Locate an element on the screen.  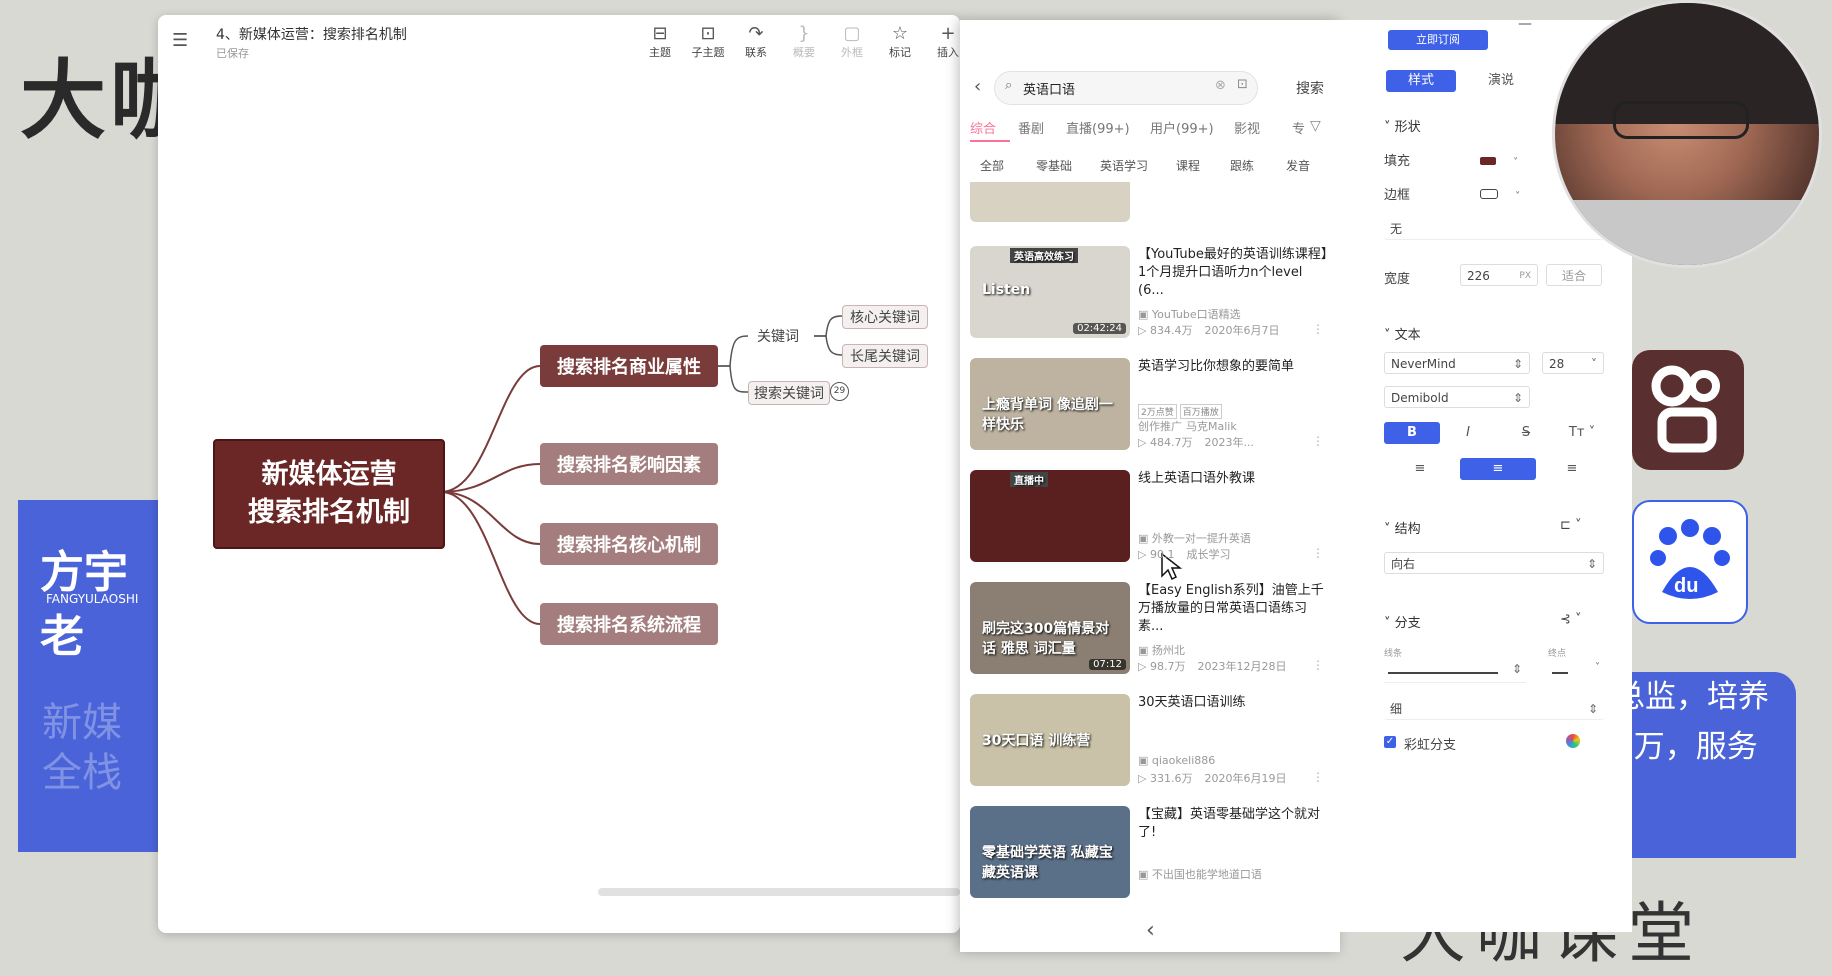
stepper-icon: ⇕ is located at coordinates (1592, 709).